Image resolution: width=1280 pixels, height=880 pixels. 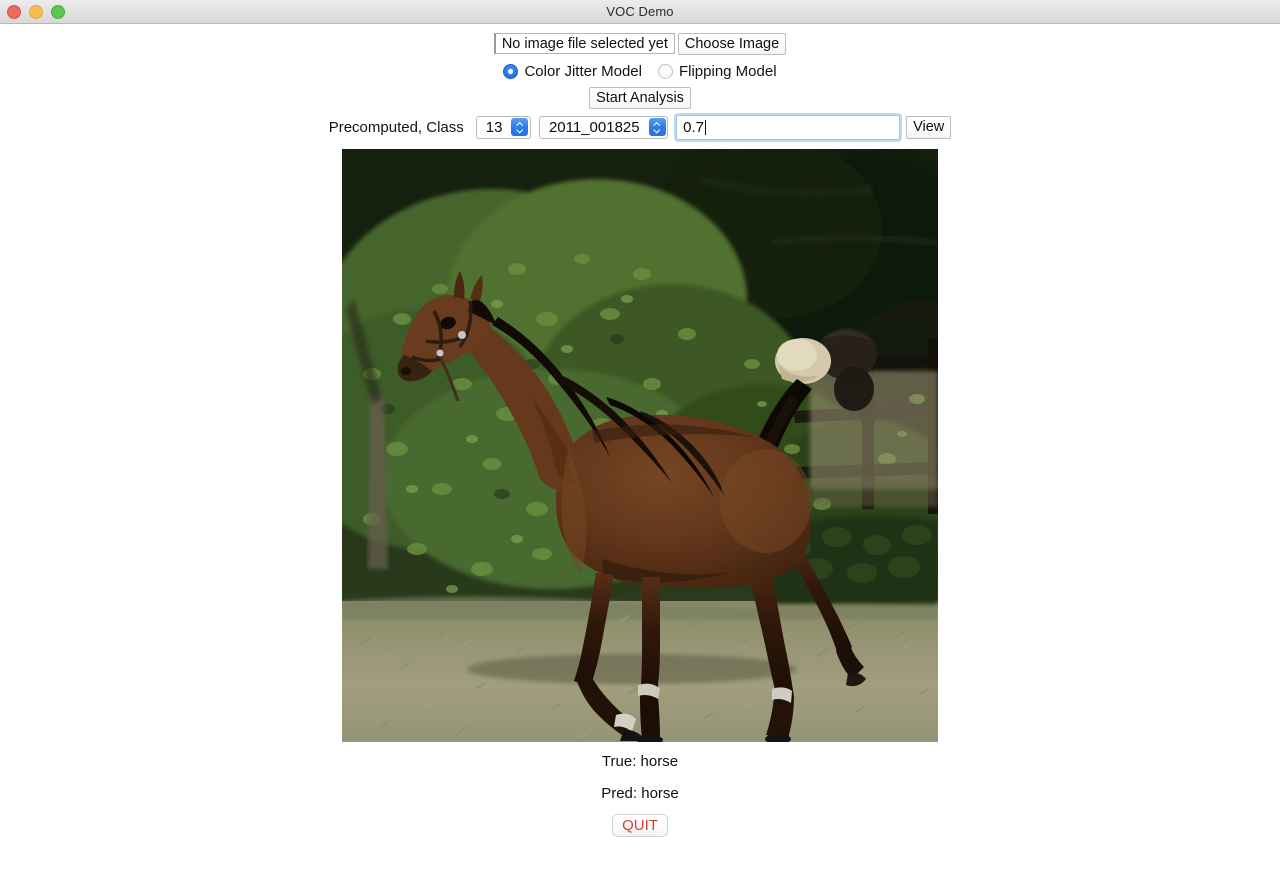 I want to click on class-stepper-value: 13, so click(x=494, y=127).